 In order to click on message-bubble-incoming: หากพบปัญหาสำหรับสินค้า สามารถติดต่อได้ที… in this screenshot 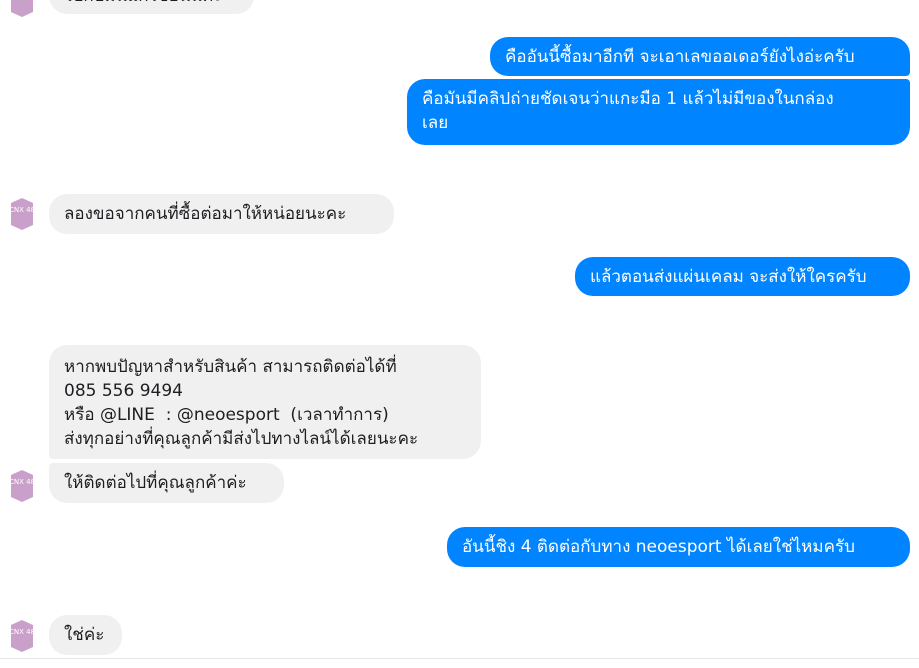, I will do `click(265, 402)`.